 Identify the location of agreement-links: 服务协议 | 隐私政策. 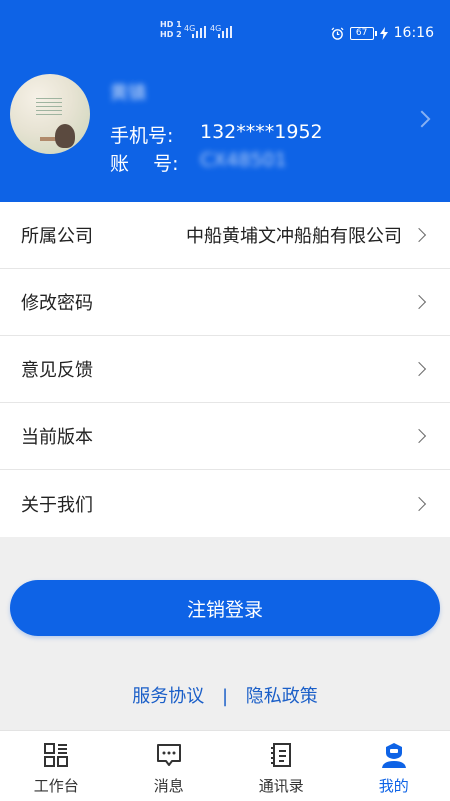
(225, 695).